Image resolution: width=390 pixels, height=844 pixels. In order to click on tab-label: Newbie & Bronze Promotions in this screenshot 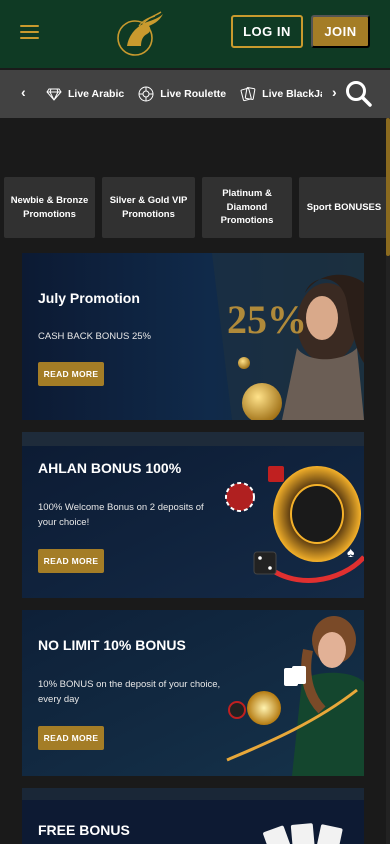, I will do `click(49, 207)`.